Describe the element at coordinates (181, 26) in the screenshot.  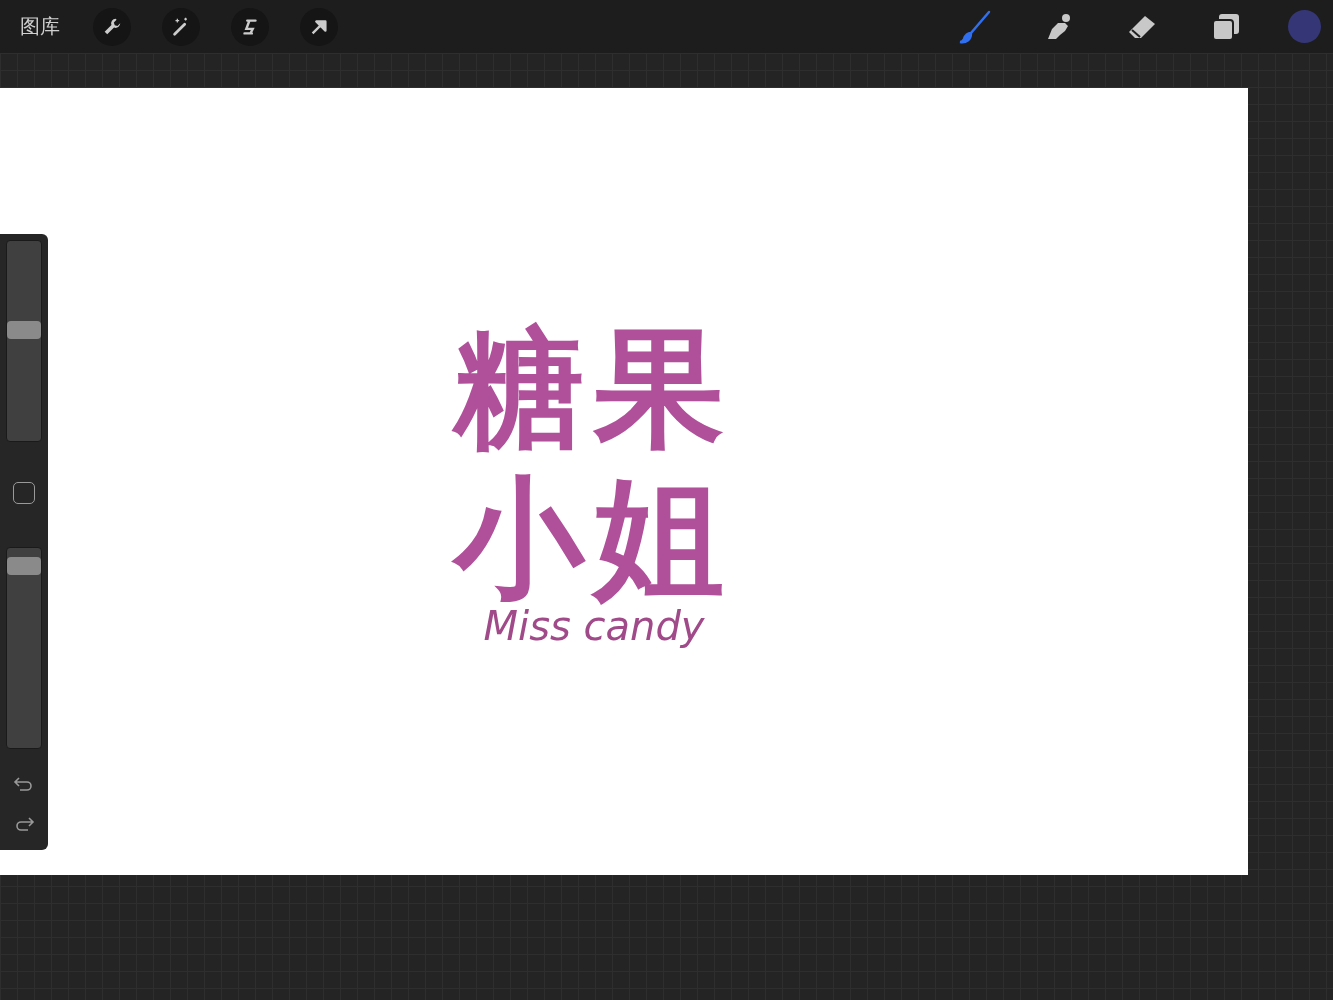
I see `magic-wand-button` at that location.